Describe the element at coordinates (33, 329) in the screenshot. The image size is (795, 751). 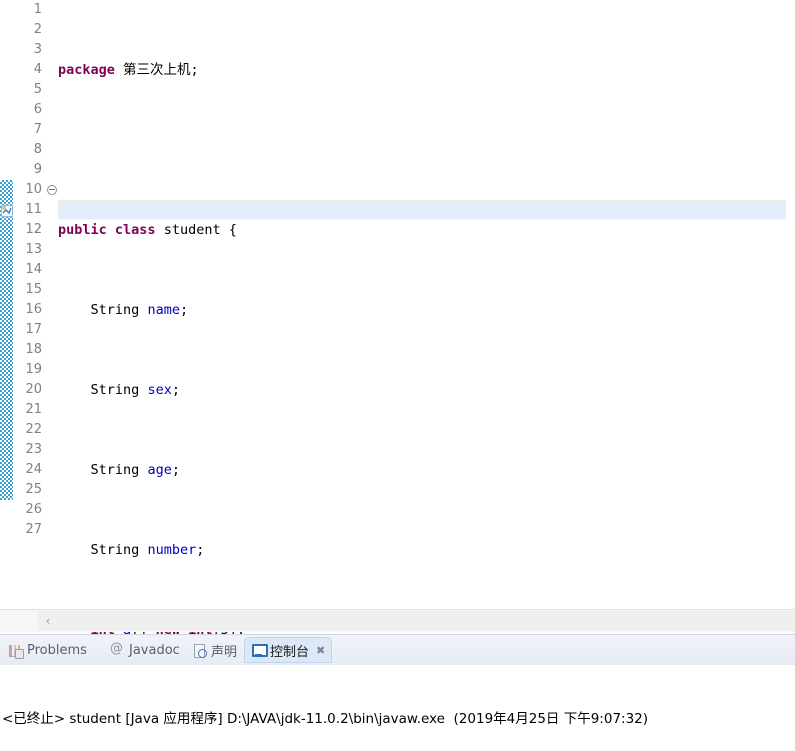
I see `line-number: 17` at that location.